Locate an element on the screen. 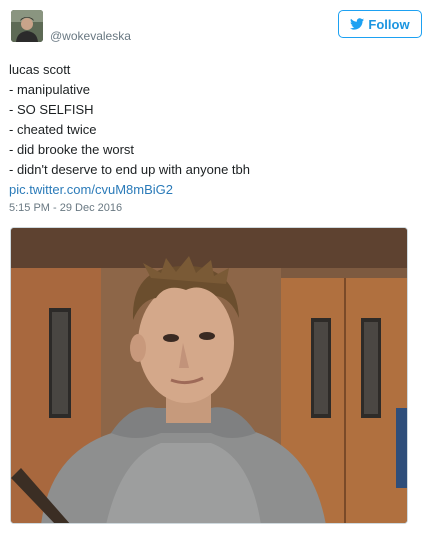  tweet-line: lucas scott is located at coordinates (40, 69).